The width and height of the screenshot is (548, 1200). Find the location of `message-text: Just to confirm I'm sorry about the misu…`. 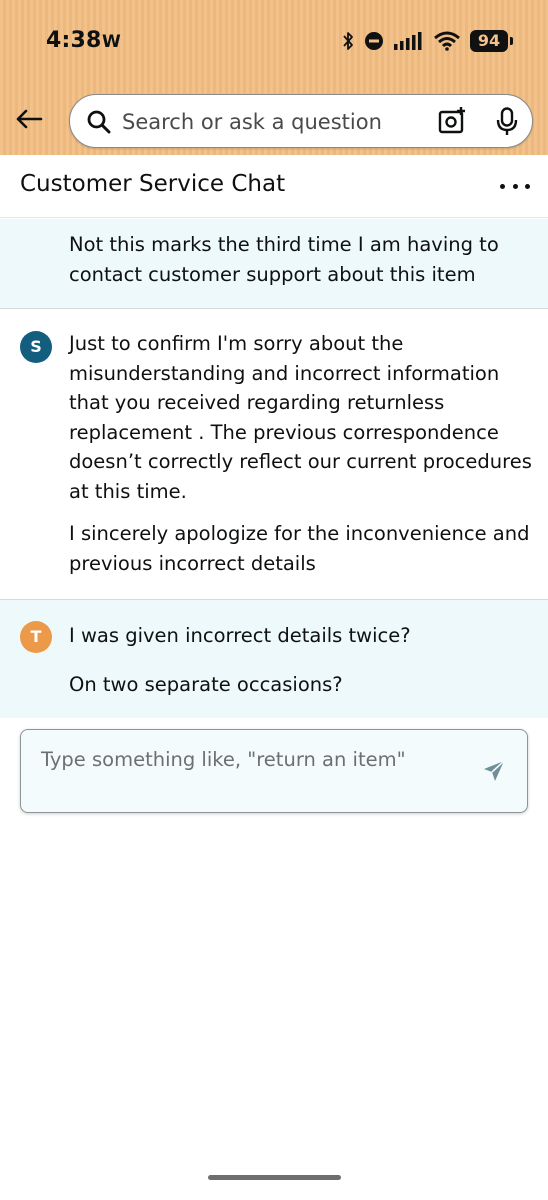

message-text: Just to confirm I'm sorry about the misu… is located at coordinates (300, 417).